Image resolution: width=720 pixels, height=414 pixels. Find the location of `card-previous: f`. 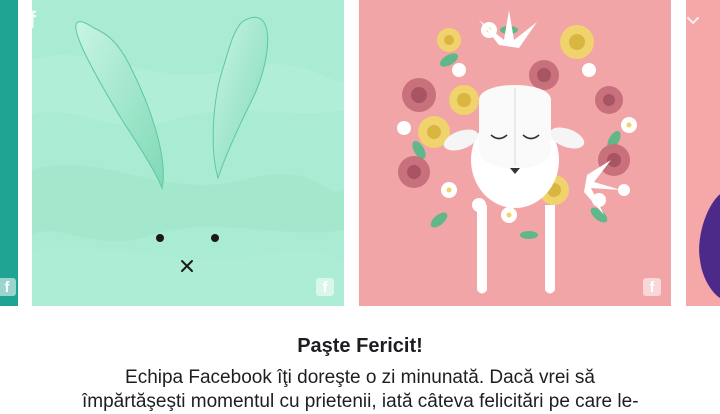

card-previous: f is located at coordinates (9, 153).